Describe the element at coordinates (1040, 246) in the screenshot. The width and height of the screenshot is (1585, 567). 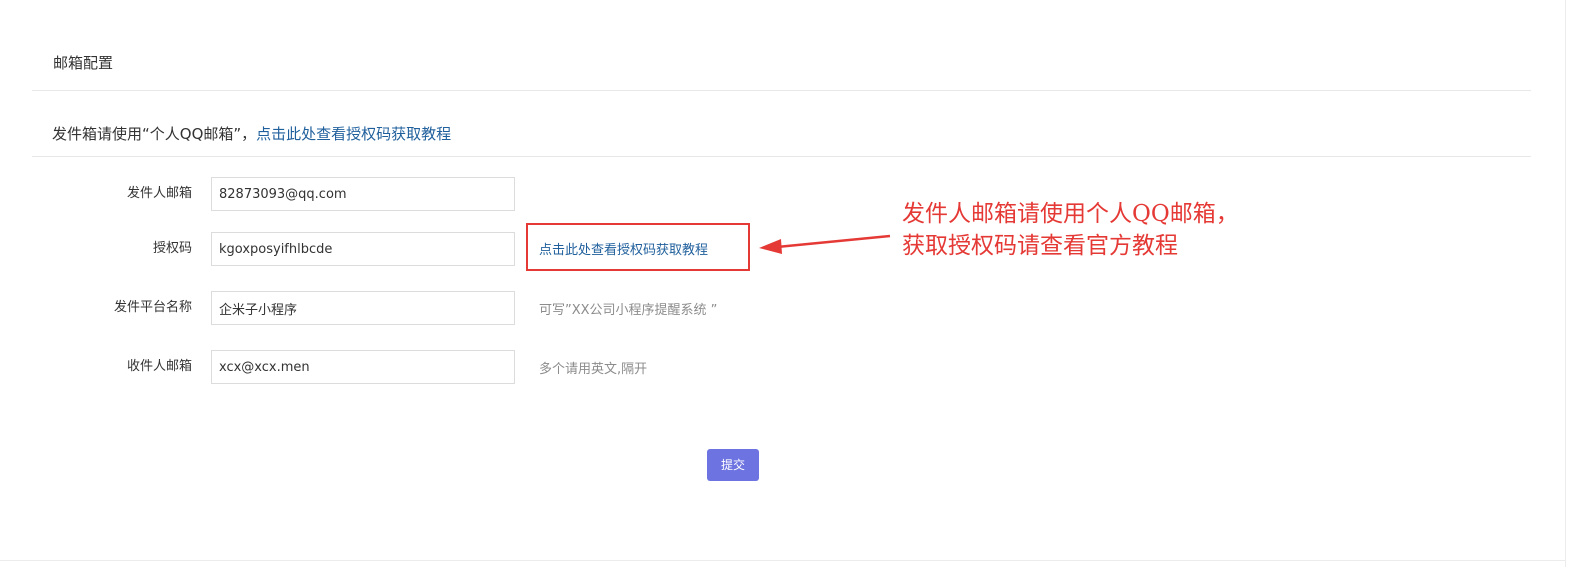
I see `annotation-line-2: 获取授权码请查看官方教程` at that location.